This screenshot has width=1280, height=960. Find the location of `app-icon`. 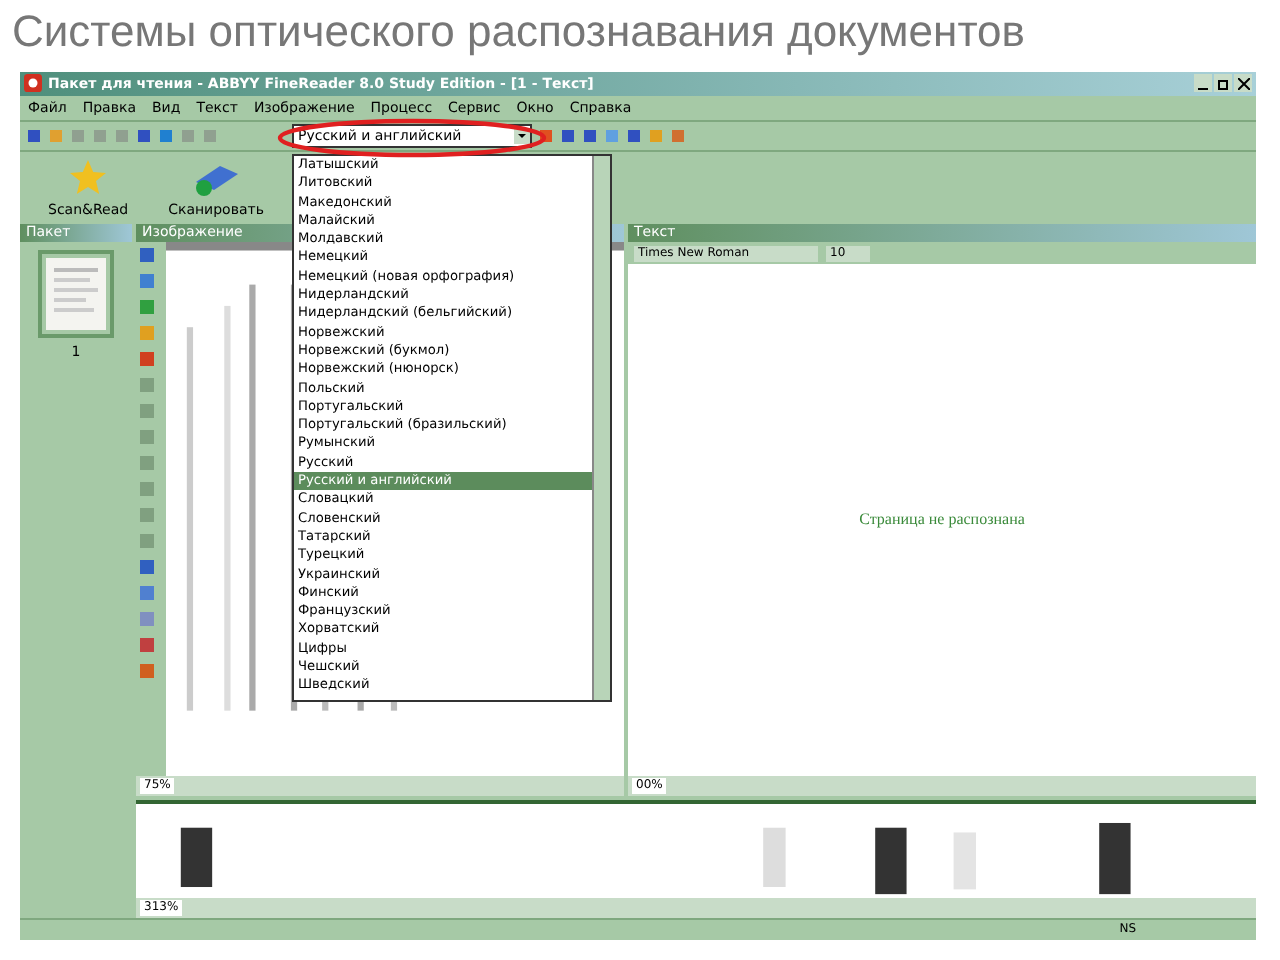

app-icon is located at coordinates (33, 83).